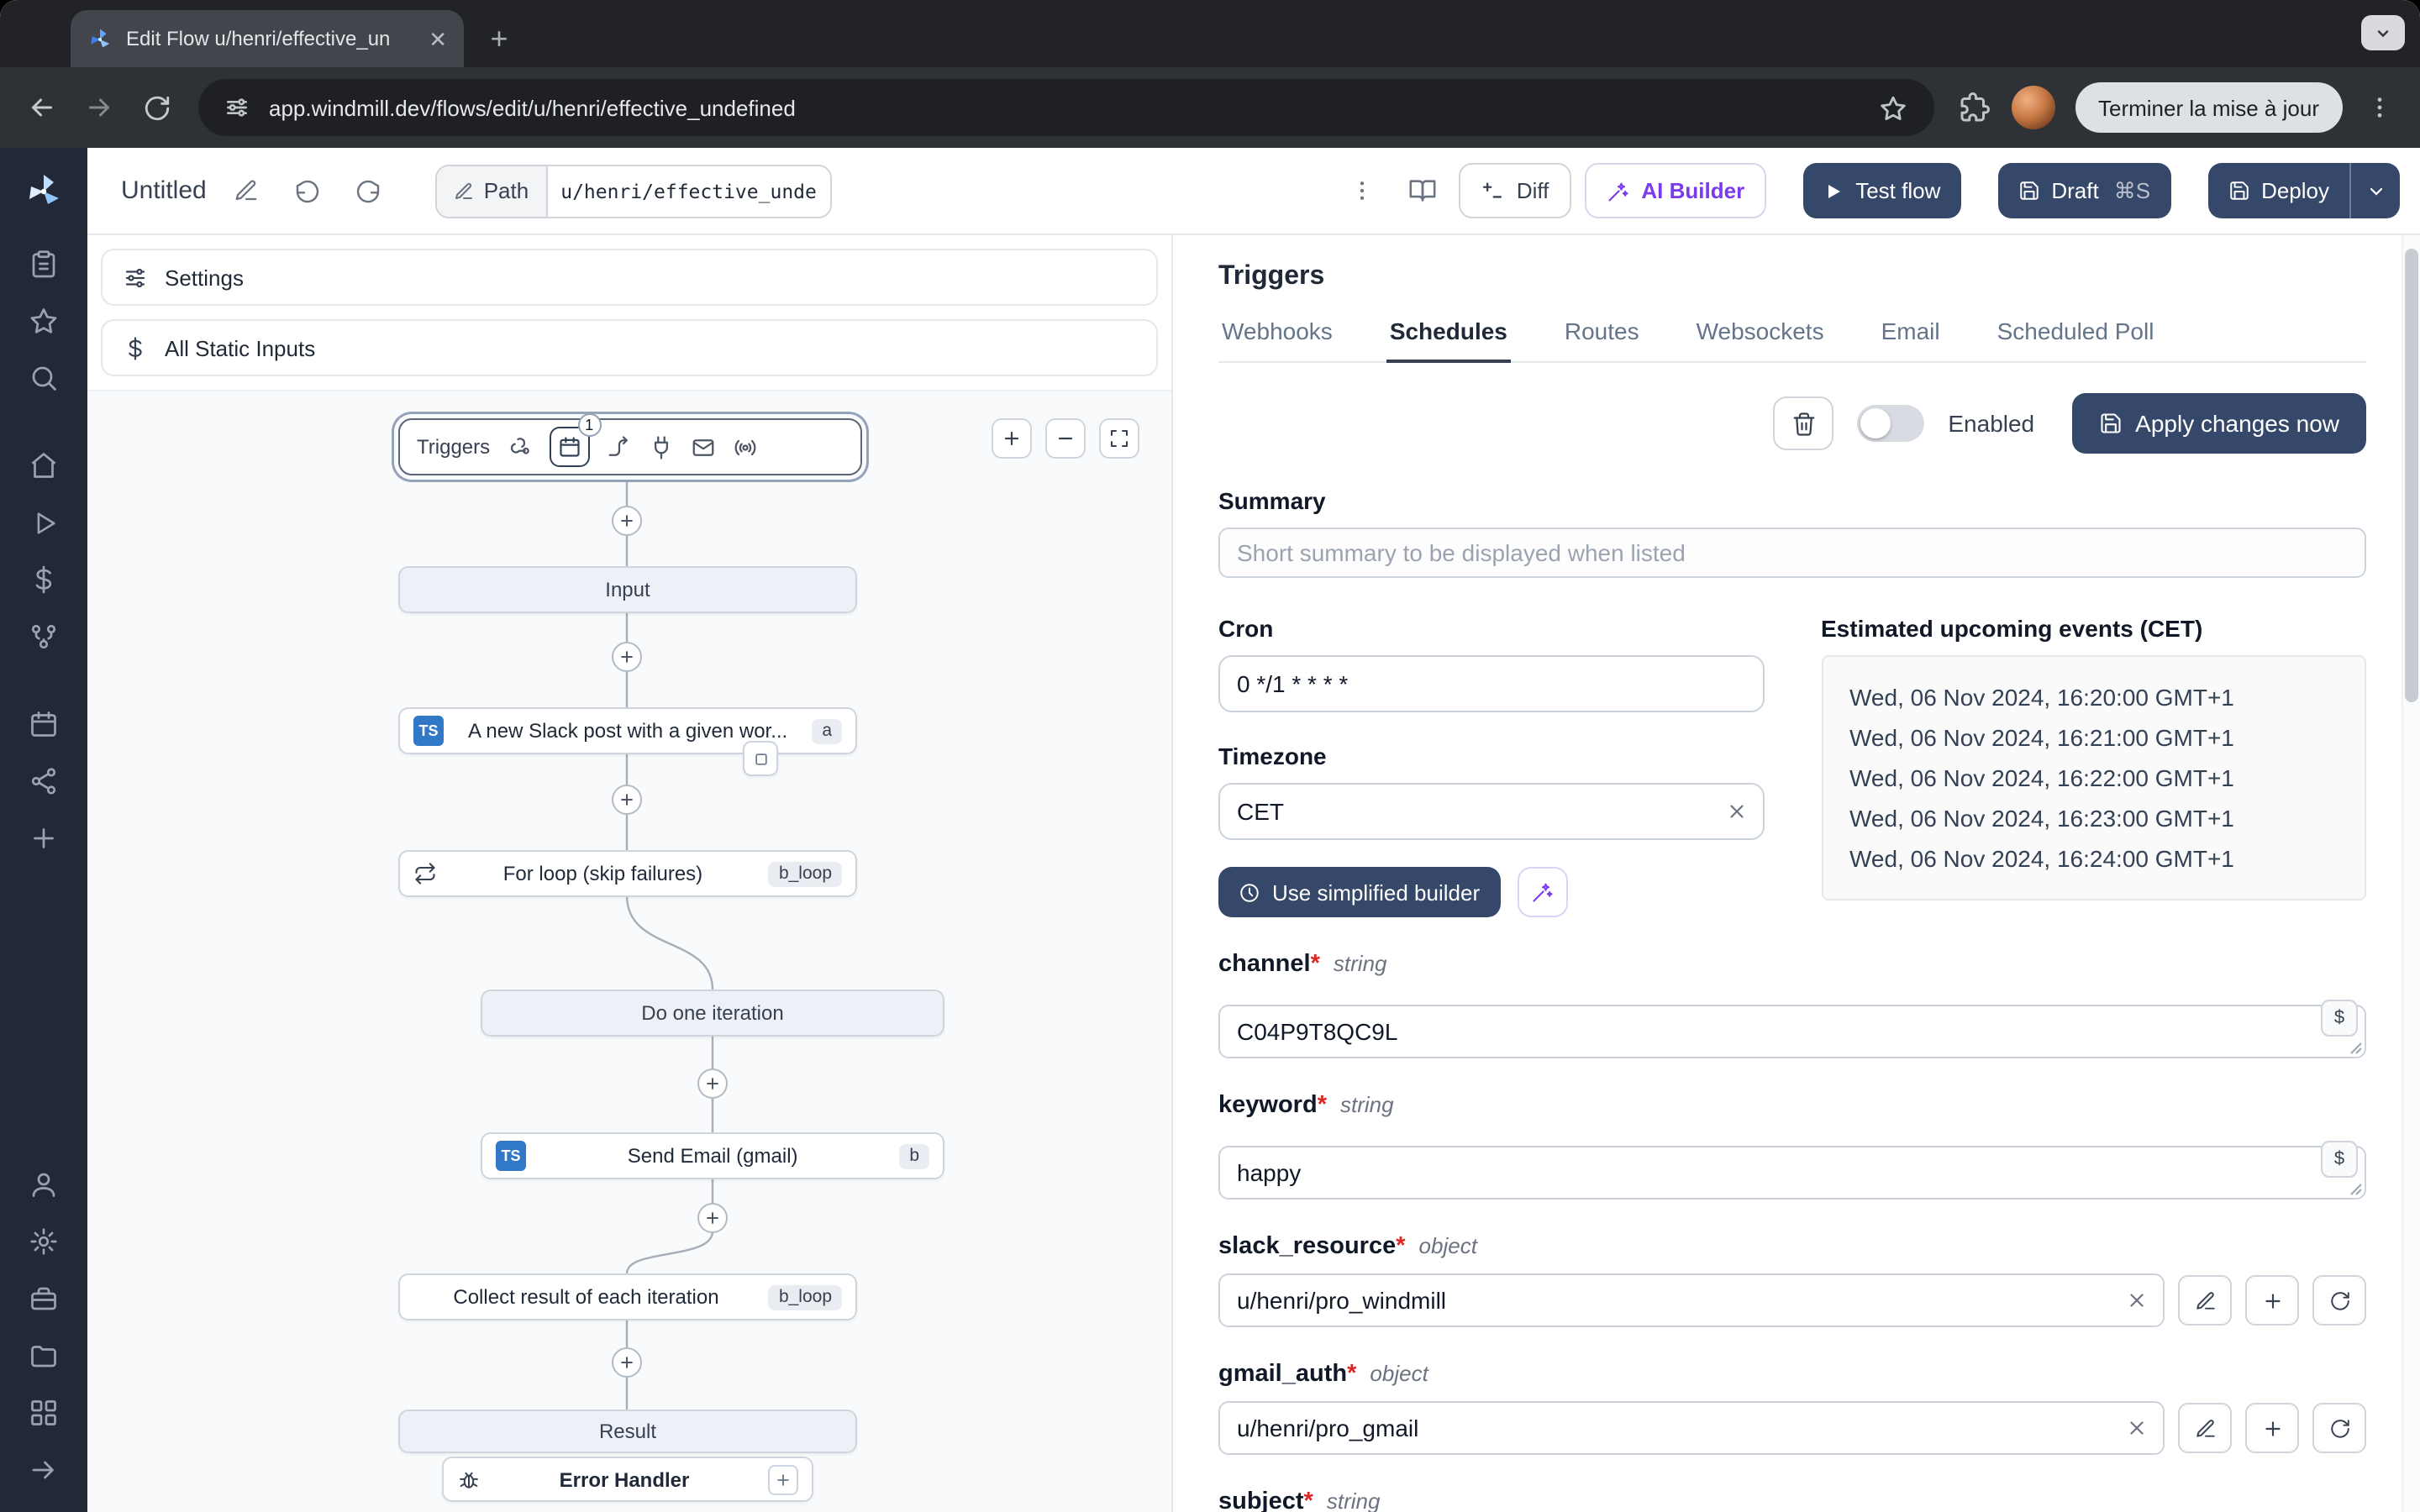 This screenshot has height=1512, width=2420. I want to click on runs-list-icon, so click(44, 264).